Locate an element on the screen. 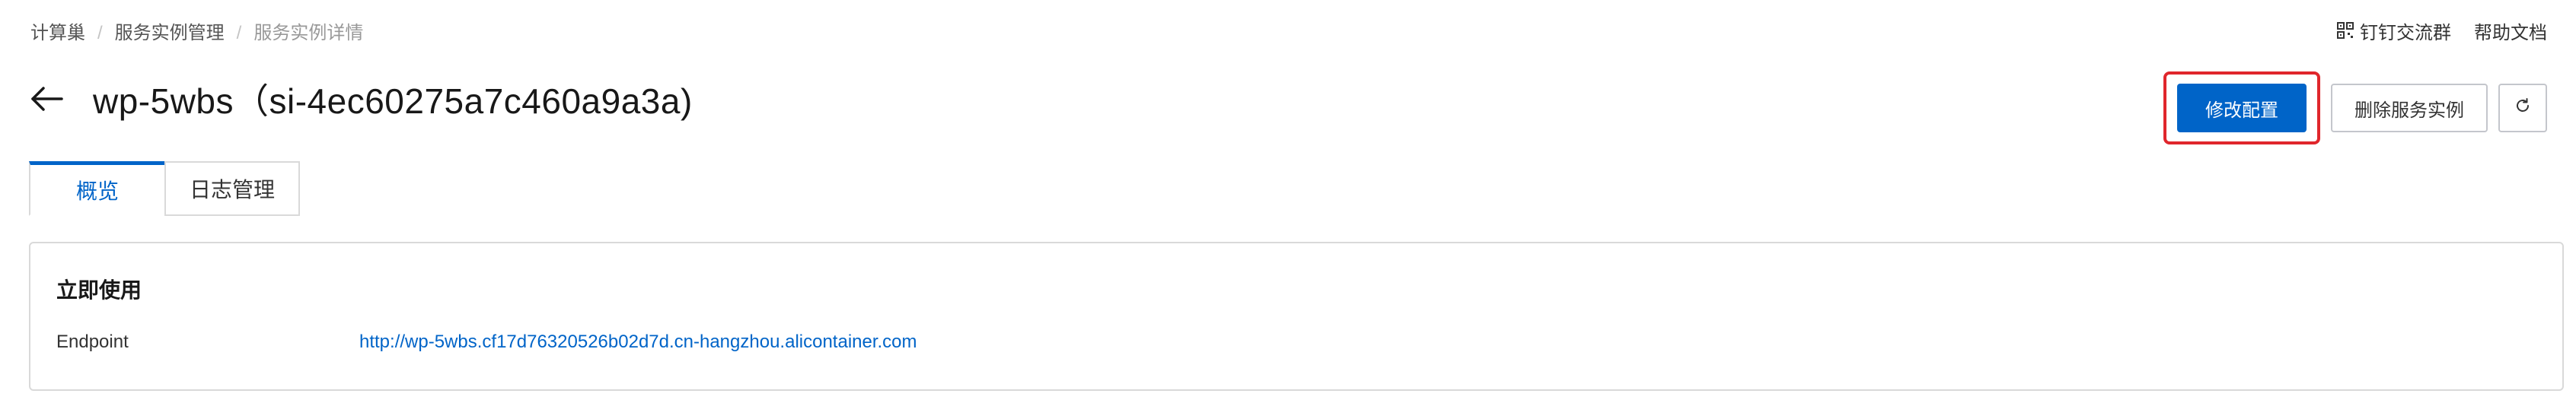 The width and height of the screenshot is (2576, 403). dingtalk-group-link: 钉钉交流群 is located at coordinates (2394, 34).